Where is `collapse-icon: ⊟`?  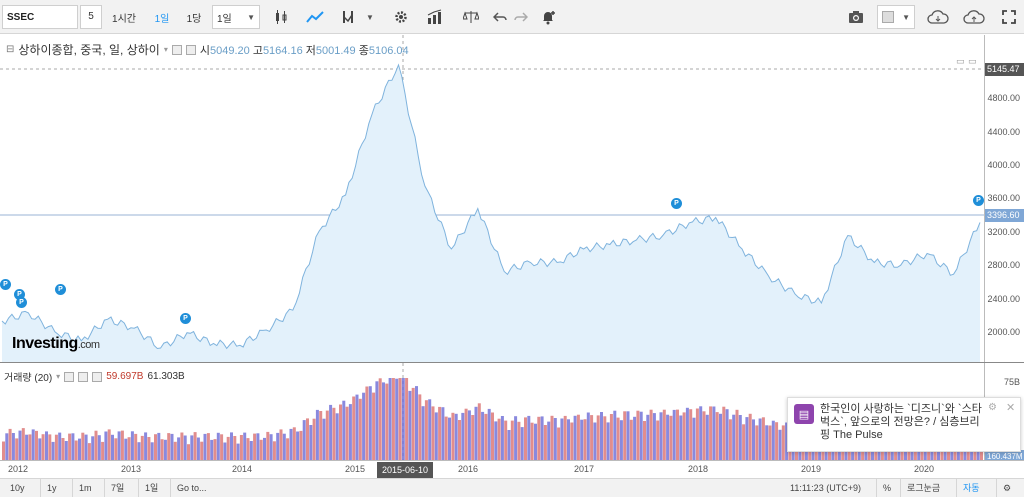 collapse-icon: ⊟ is located at coordinates (10, 49).